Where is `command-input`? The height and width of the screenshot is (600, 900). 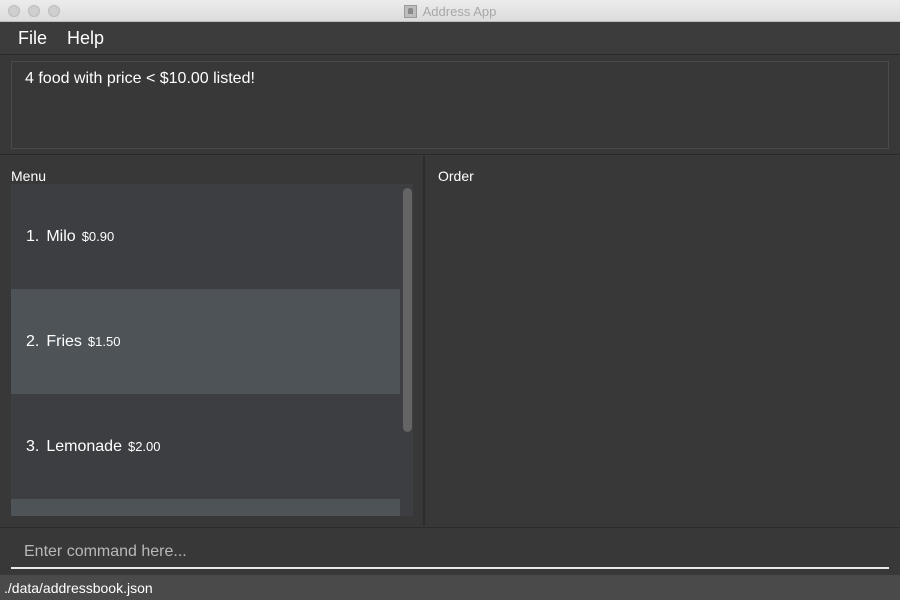 command-input is located at coordinates (450, 552).